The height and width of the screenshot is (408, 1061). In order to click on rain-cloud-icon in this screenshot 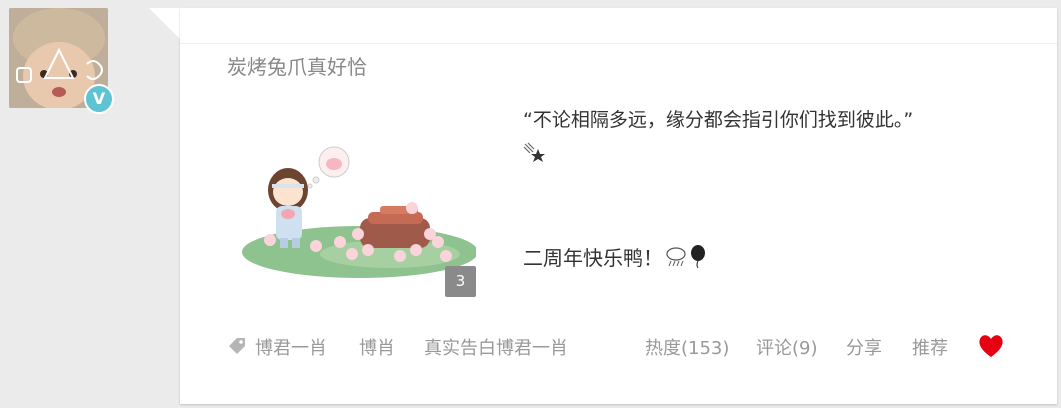, I will do `click(676, 256)`.